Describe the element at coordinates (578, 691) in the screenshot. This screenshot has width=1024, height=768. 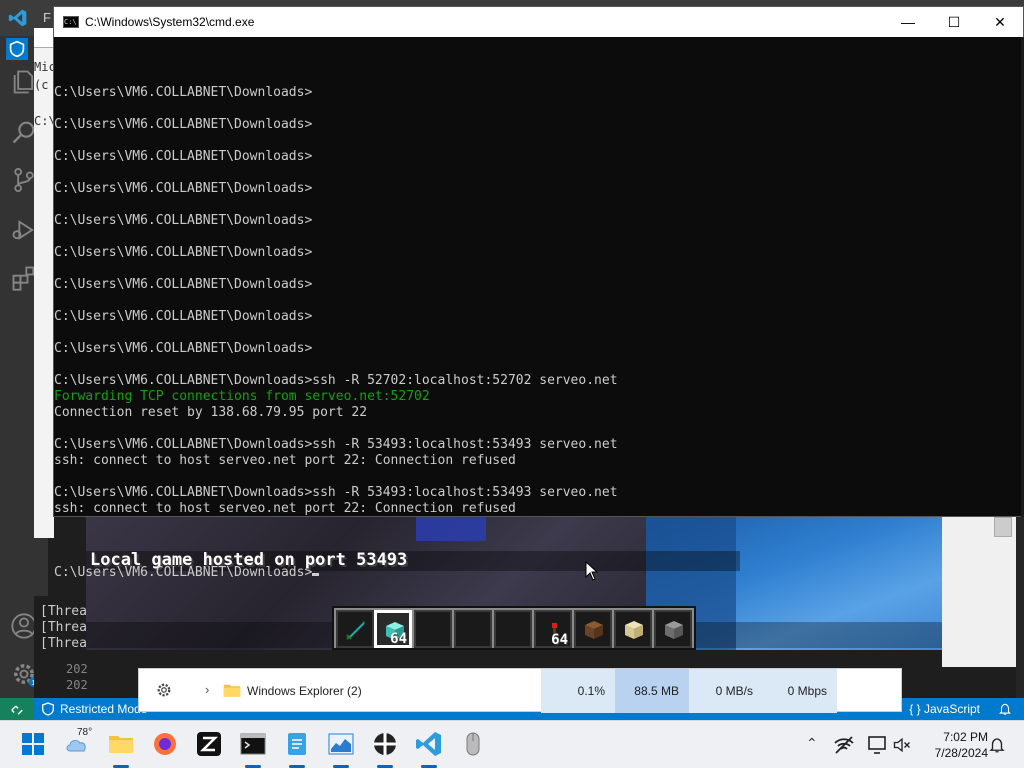
I see `process-cpu: 0.1%` at that location.